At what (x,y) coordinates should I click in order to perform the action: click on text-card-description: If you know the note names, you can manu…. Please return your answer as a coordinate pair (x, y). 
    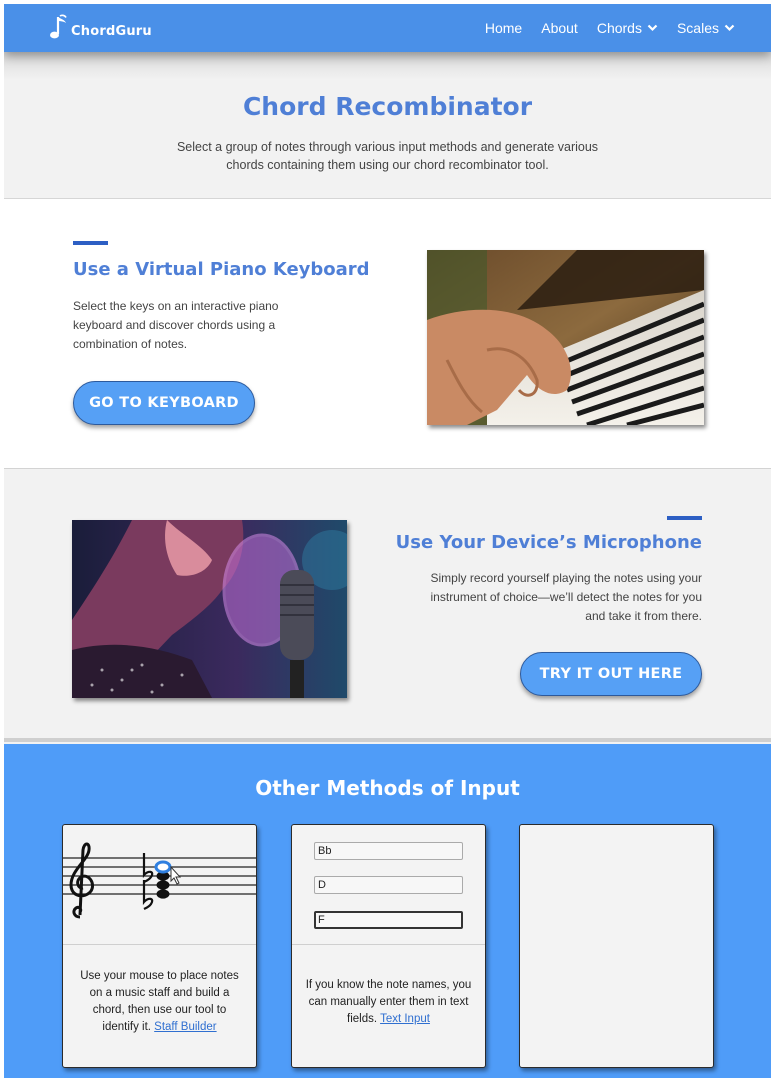
    Looking at the image, I should click on (388, 1002).